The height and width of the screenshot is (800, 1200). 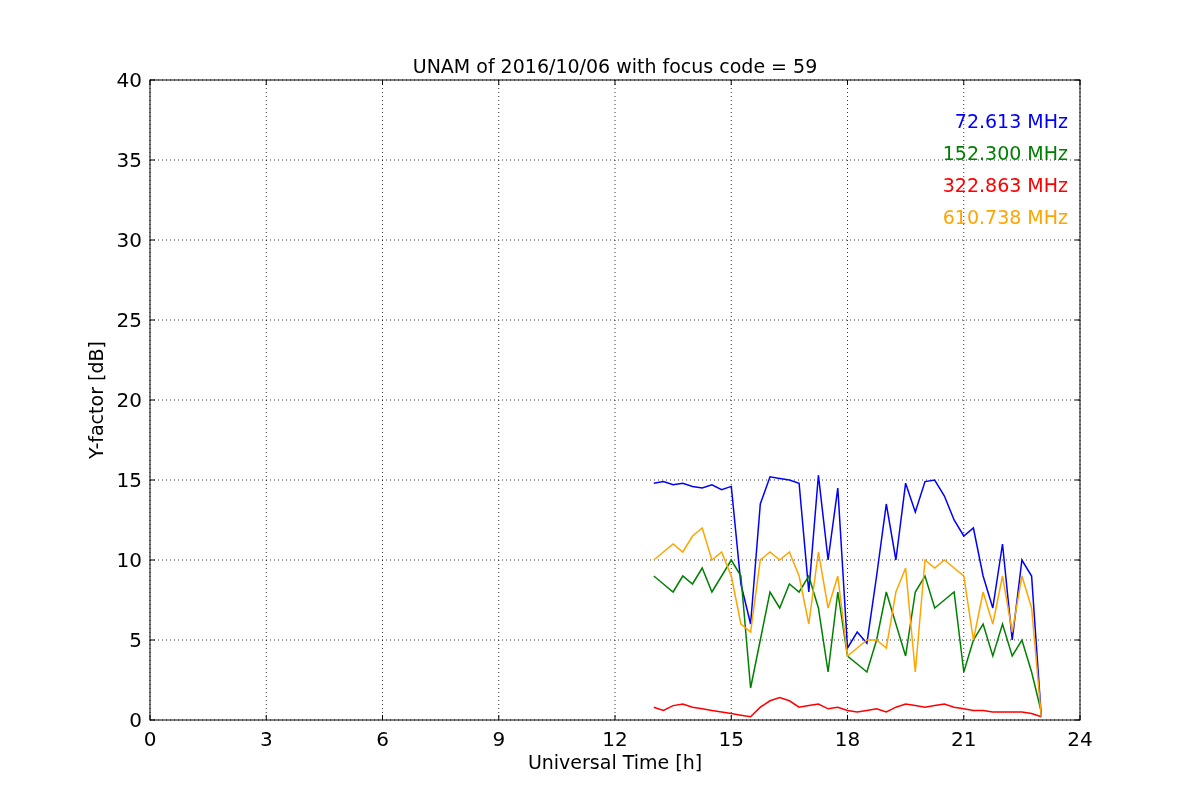 What do you see at coordinates (129, 400) in the screenshot?
I see `y-tick-label: 20` at bounding box center [129, 400].